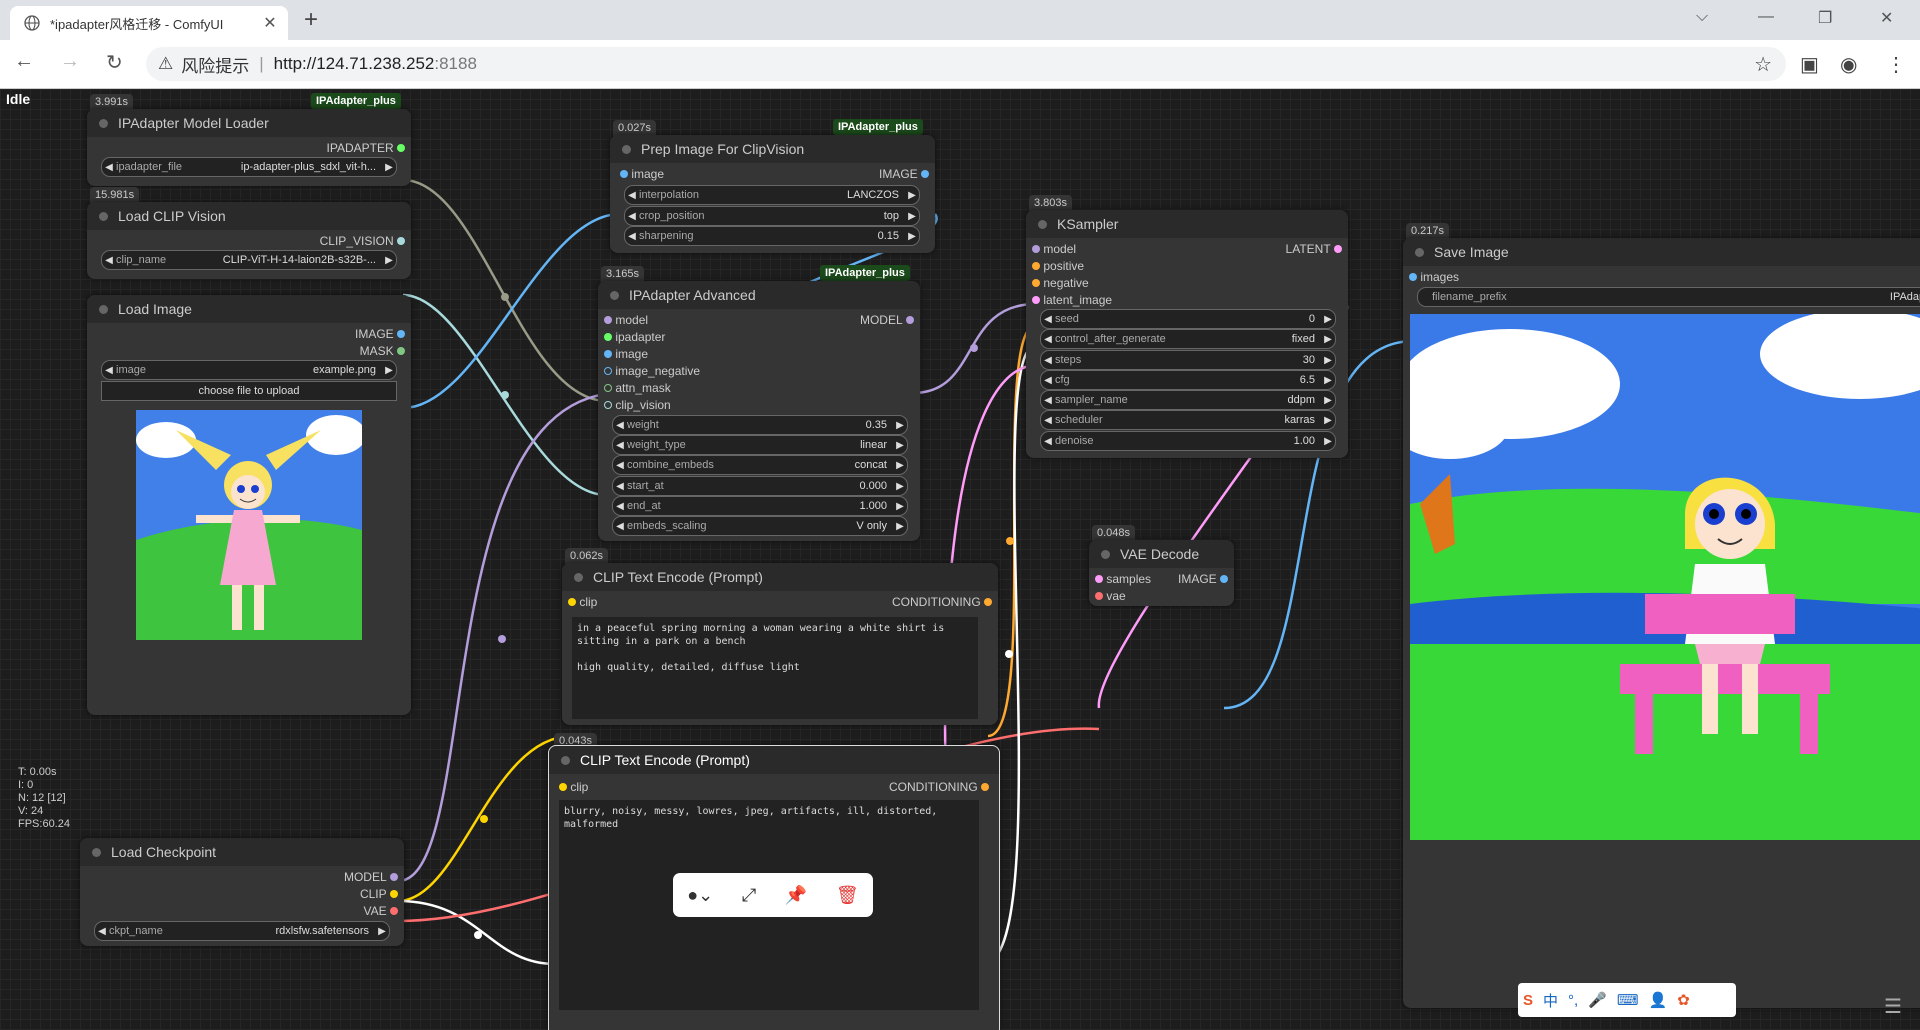 Image resolution: width=1920 pixels, height=1030 pixels. I want to click on browser-tab: *ipadapter风格迁移 - ComfyUI ✕, so click(149, 23).